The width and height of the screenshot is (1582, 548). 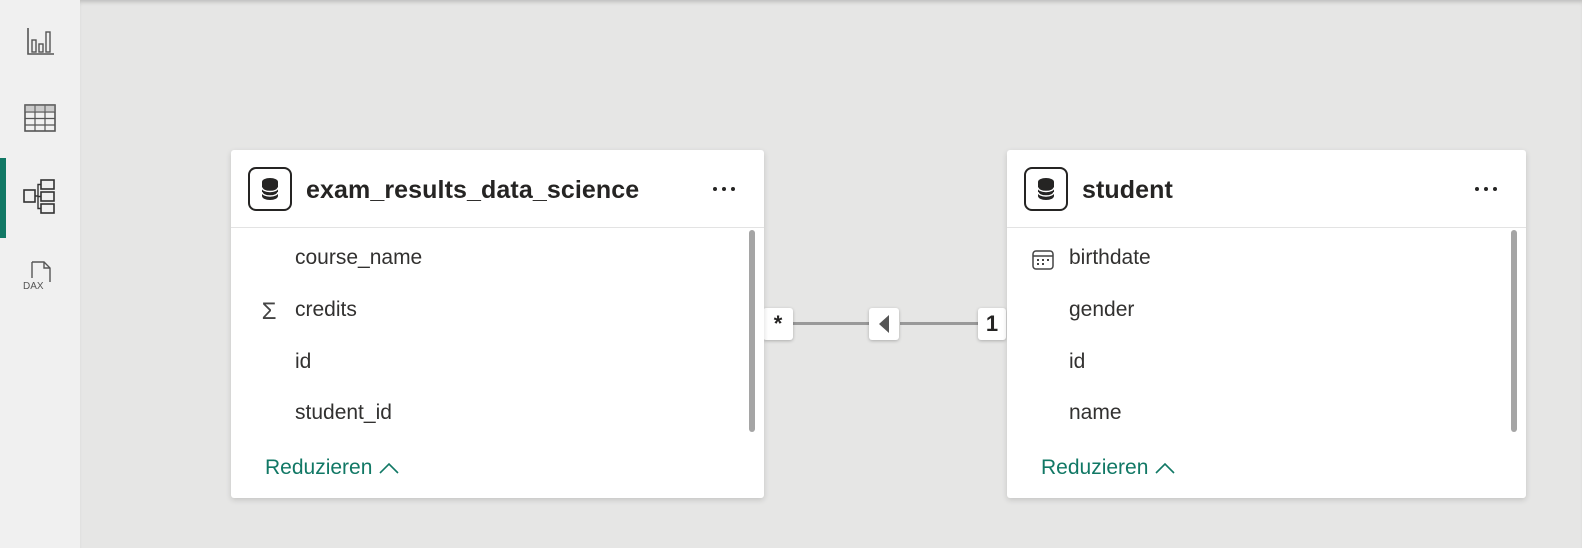 What do you see at coordinates (33, 286) in the screenshot?
I see `dax-icon-label: DAX` at bounding box center [33, 286].